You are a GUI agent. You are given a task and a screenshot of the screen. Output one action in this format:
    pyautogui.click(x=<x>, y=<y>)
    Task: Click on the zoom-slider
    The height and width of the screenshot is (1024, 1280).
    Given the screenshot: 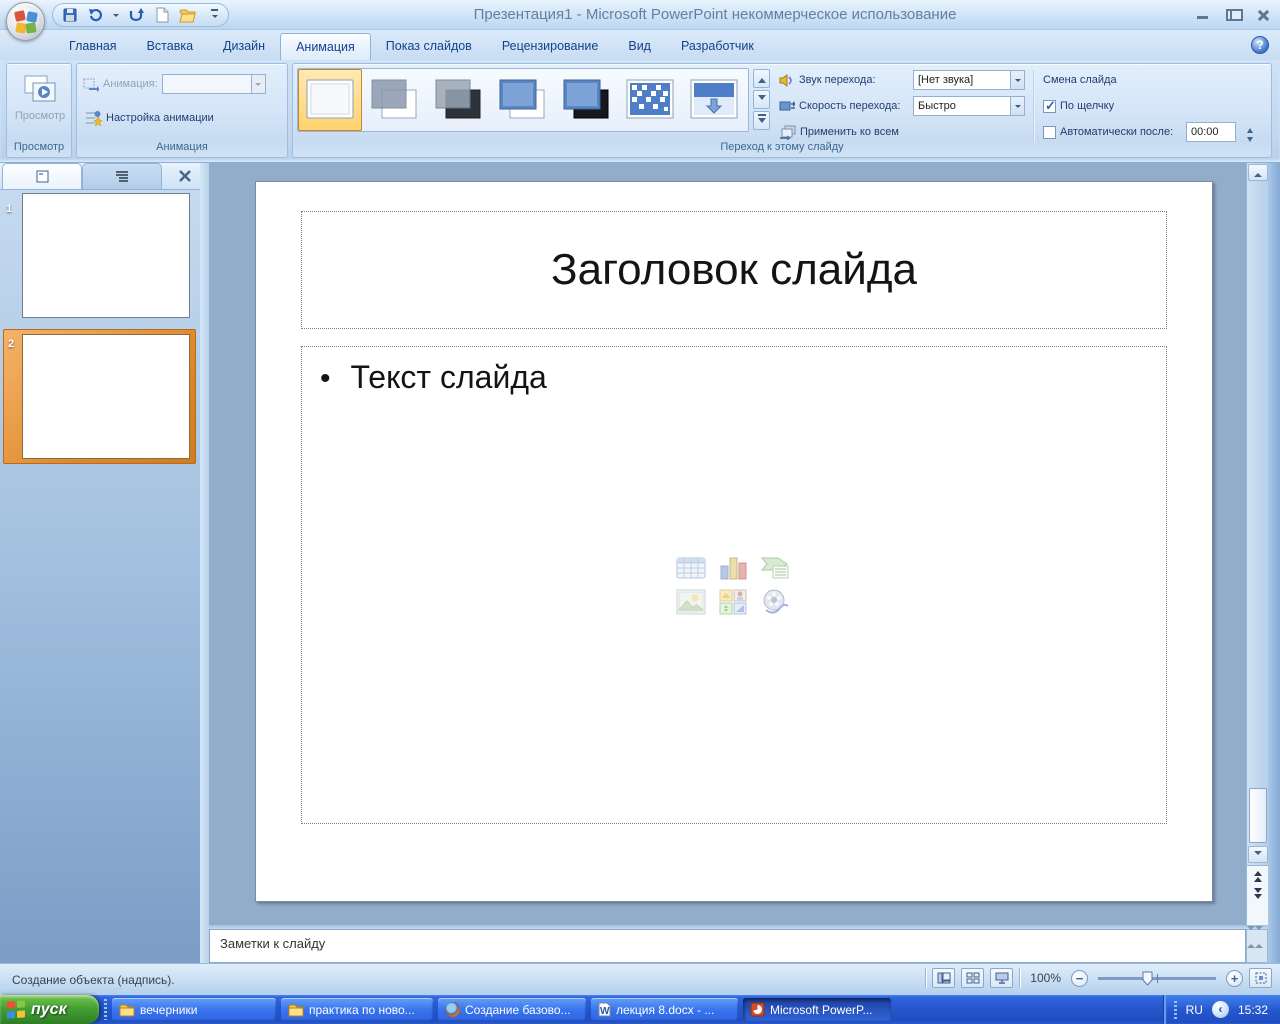 What is the action you would take?
    pyautogui.click(x=1157, y=978)
    